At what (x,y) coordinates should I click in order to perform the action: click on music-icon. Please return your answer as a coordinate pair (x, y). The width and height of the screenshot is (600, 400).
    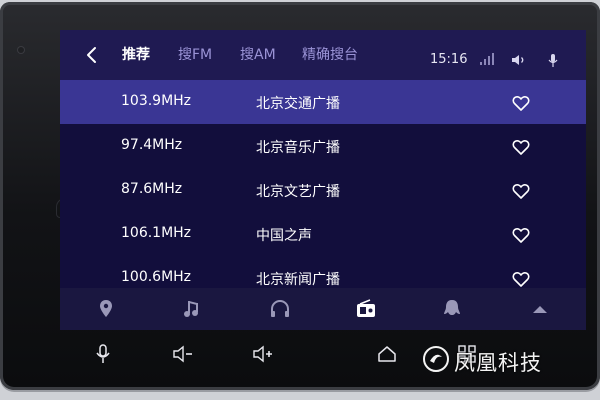
    Looking at the image, I should click on (192, 309).